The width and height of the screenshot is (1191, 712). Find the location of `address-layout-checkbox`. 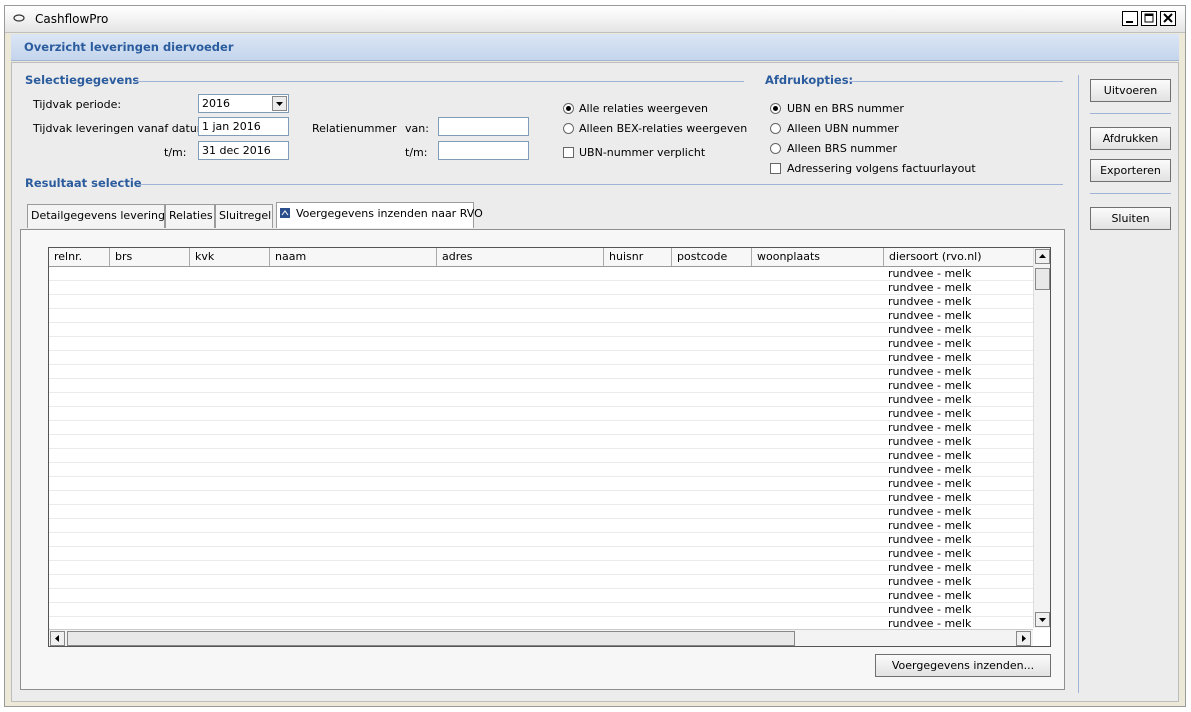

address-layout-checkbox is located at coordinates (775, 168).